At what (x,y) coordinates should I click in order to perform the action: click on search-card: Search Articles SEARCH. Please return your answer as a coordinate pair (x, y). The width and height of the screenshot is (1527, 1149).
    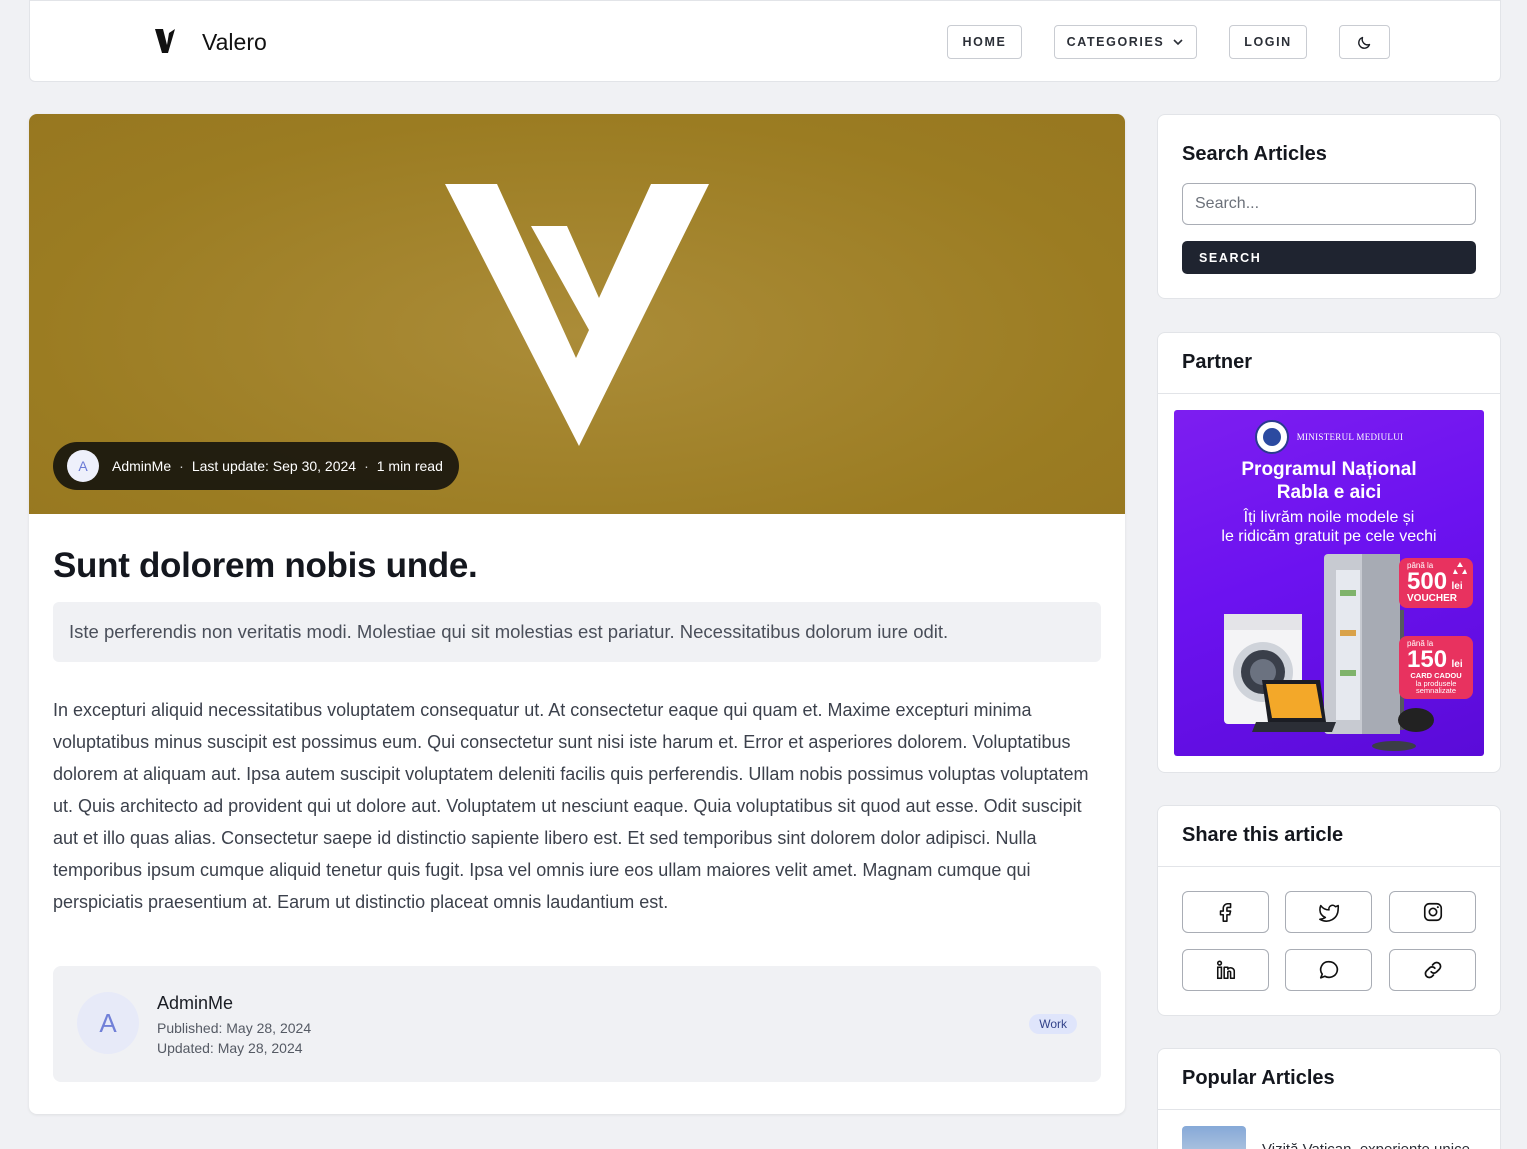
    Looking at the image, I should click on (1329, 206).